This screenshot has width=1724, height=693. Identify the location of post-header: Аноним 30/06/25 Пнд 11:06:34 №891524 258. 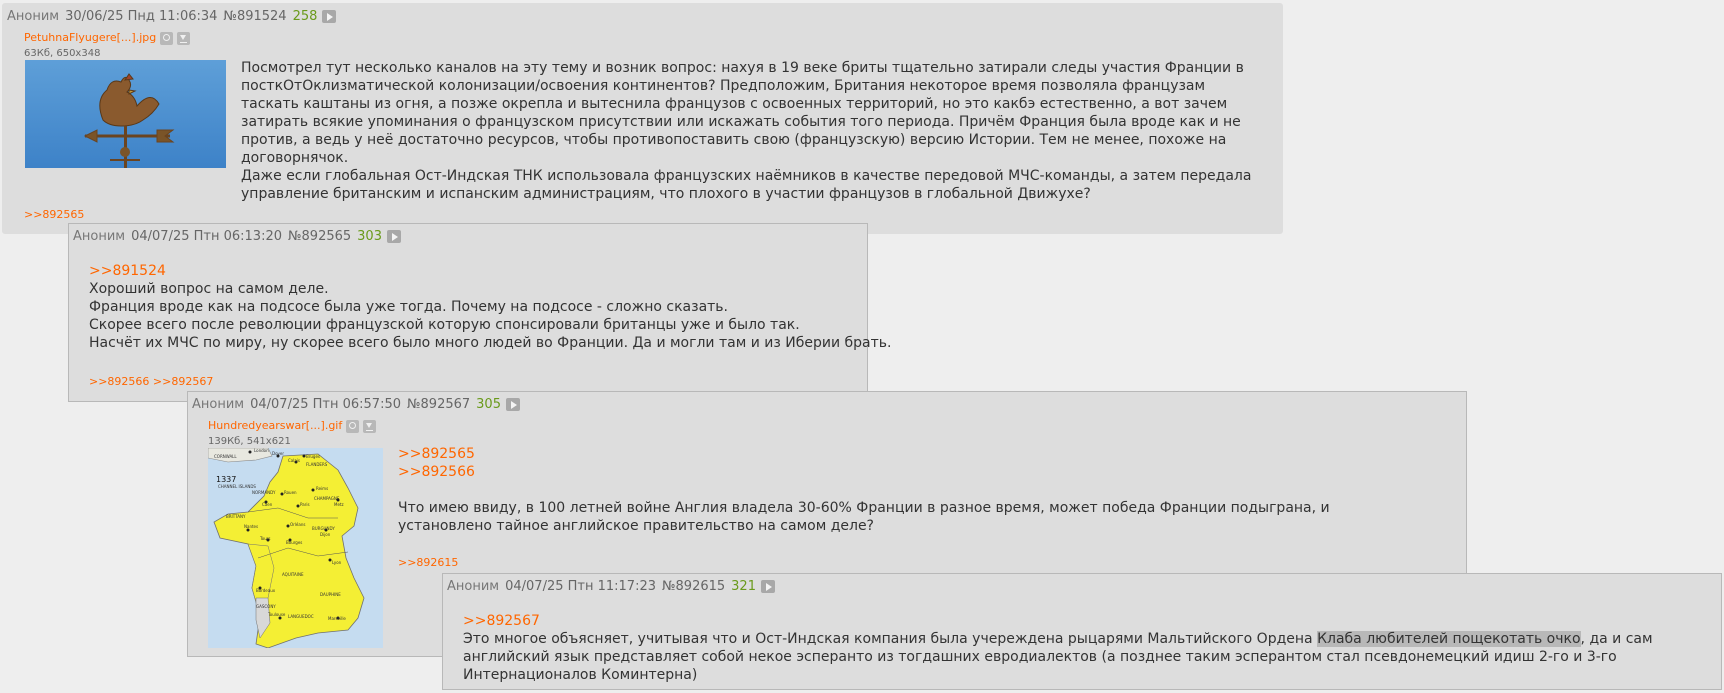
(172, 16).